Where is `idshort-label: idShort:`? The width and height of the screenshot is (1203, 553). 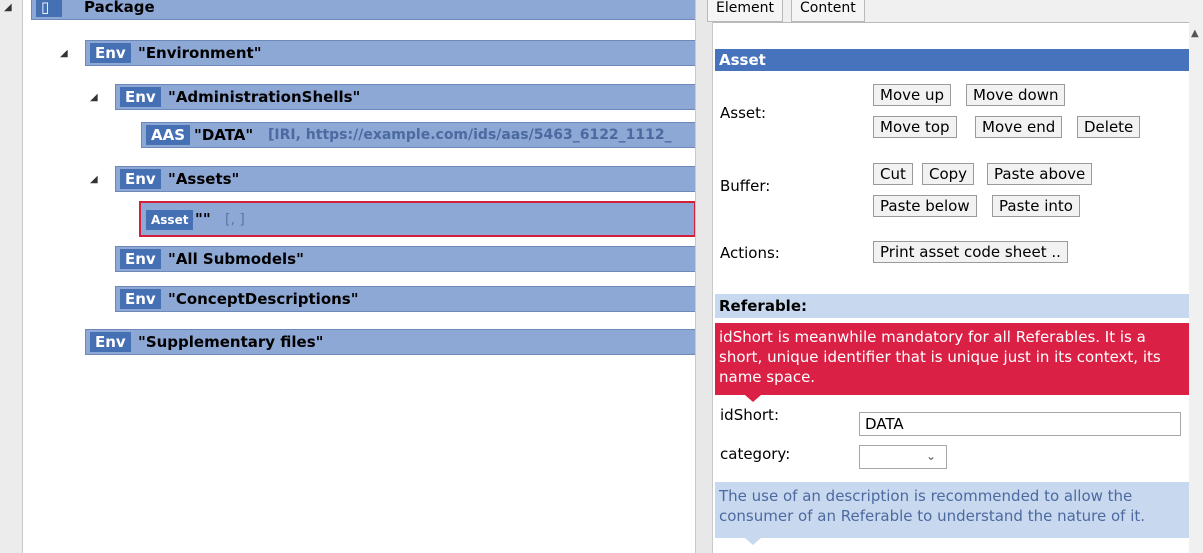
idshort-label: idShort: is located at coordinates (749, 415).